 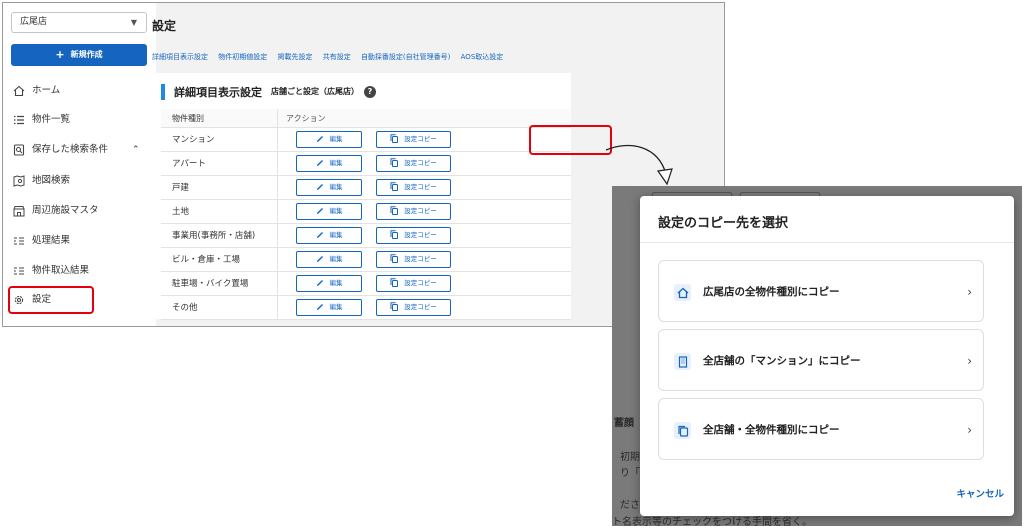 I want to click on section-header: 詳細項目表示設定 店舗ごと設定（広尾店） ?, so click(x=268, y=91).